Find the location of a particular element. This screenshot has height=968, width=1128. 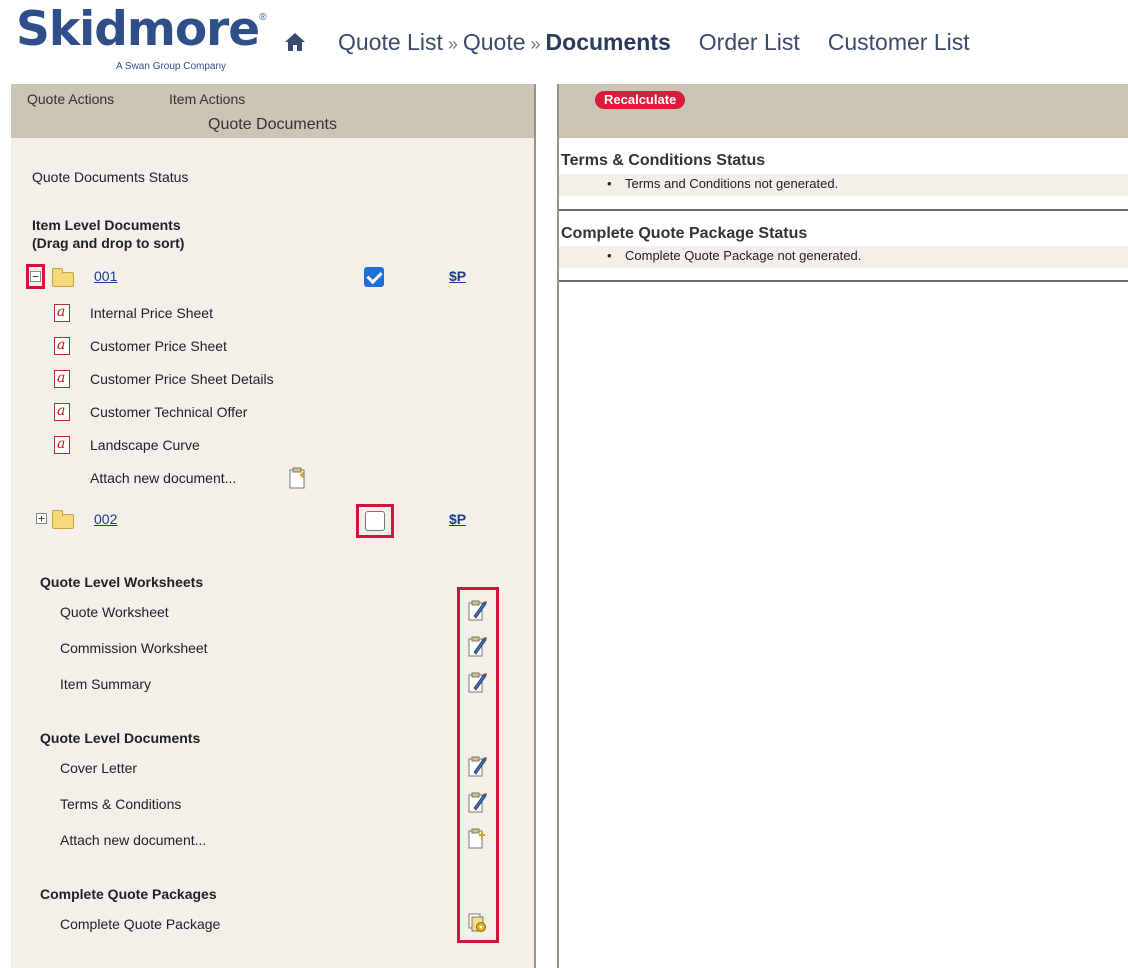

item-level-documents-heading: Item Level Documents is located at coordinates (106, 225).